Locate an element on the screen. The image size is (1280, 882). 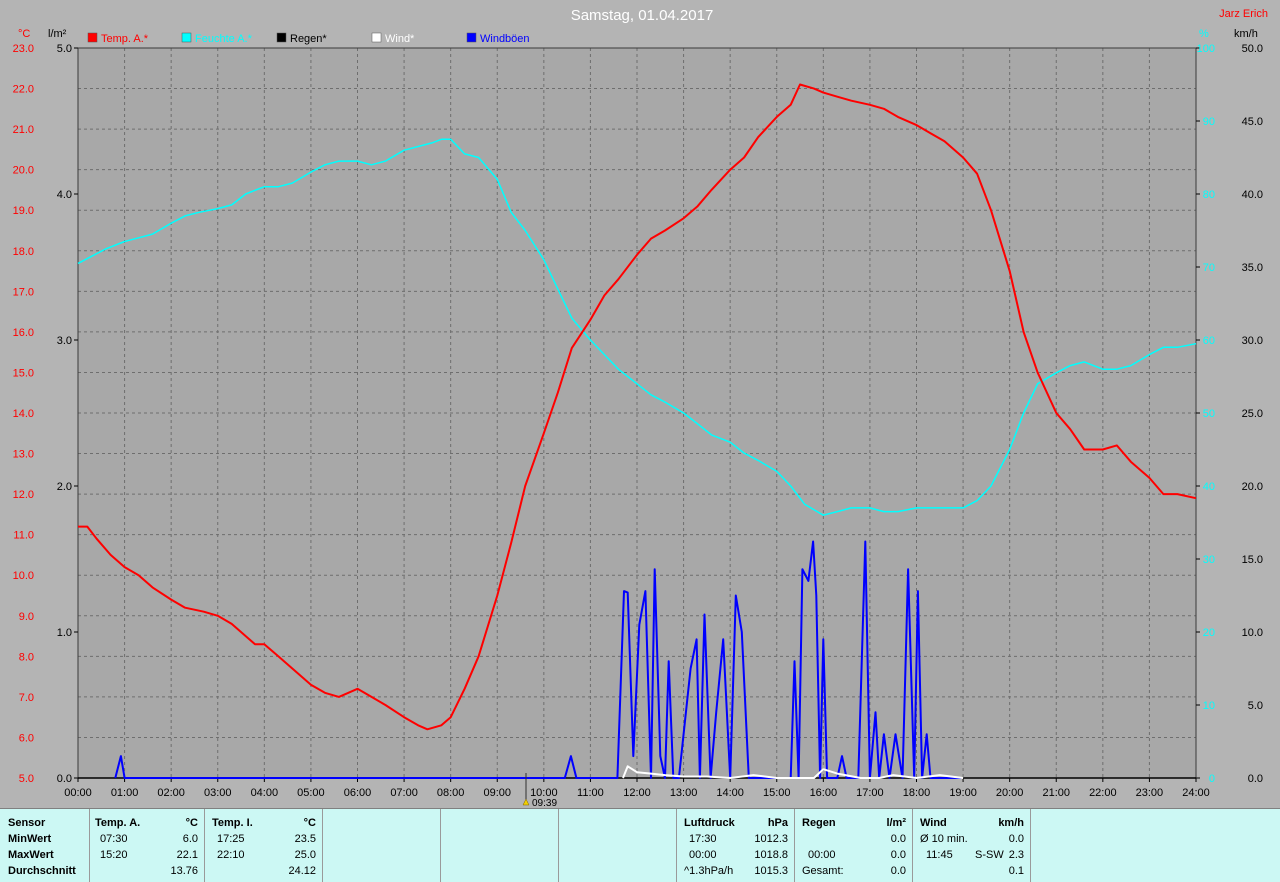
temp-tick-label: 15.0 is located at coordinates (23, 373).